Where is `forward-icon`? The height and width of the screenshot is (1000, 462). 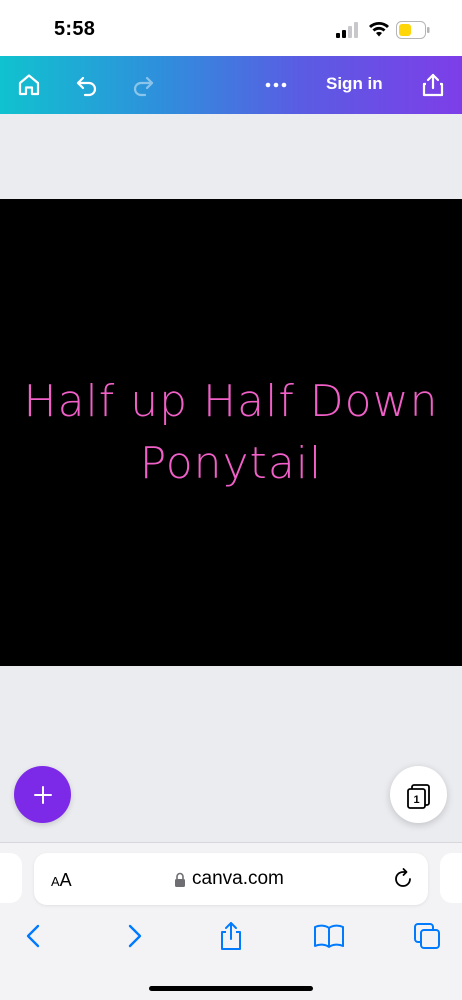
forward-icon is located at coordinates (135, 936).